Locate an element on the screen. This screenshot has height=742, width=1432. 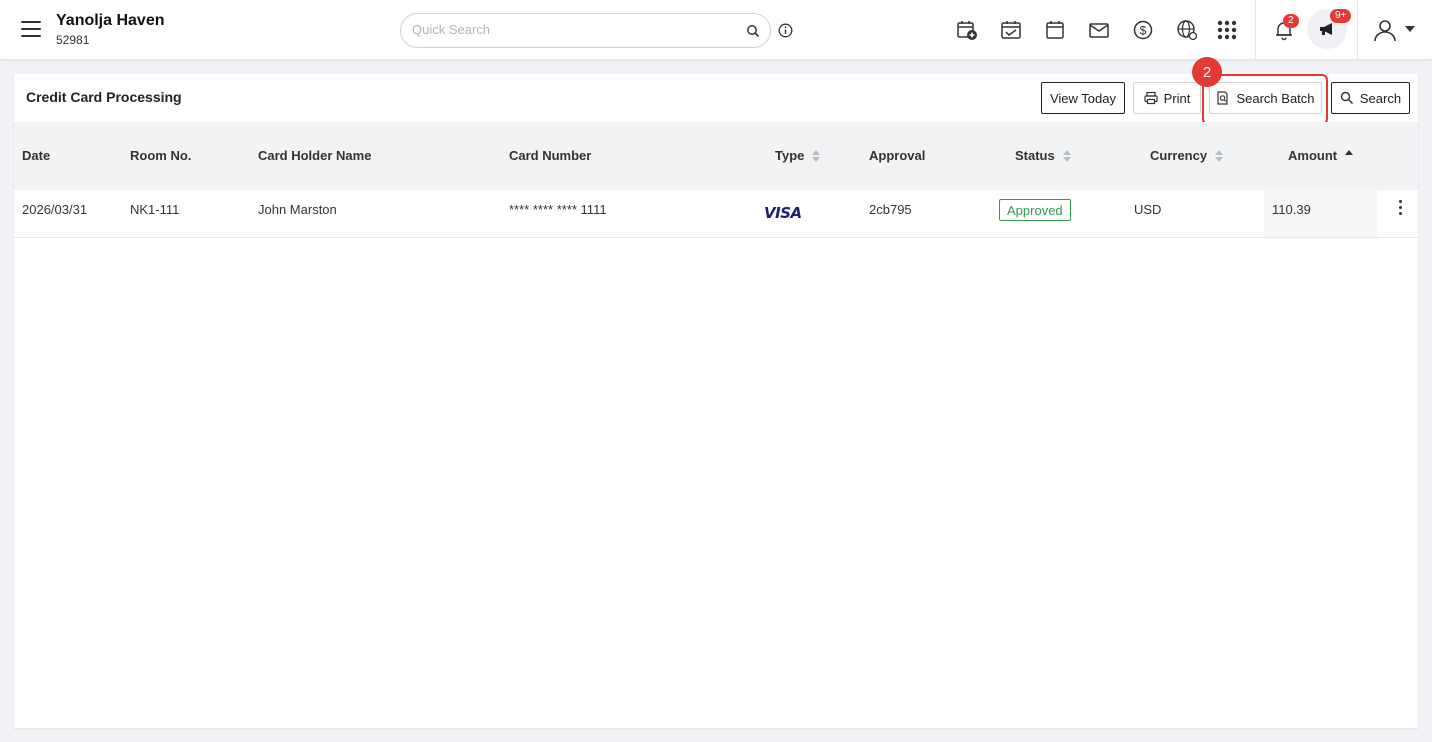
search-batch-label: Search Batch is located at coordinates (1275, 98).